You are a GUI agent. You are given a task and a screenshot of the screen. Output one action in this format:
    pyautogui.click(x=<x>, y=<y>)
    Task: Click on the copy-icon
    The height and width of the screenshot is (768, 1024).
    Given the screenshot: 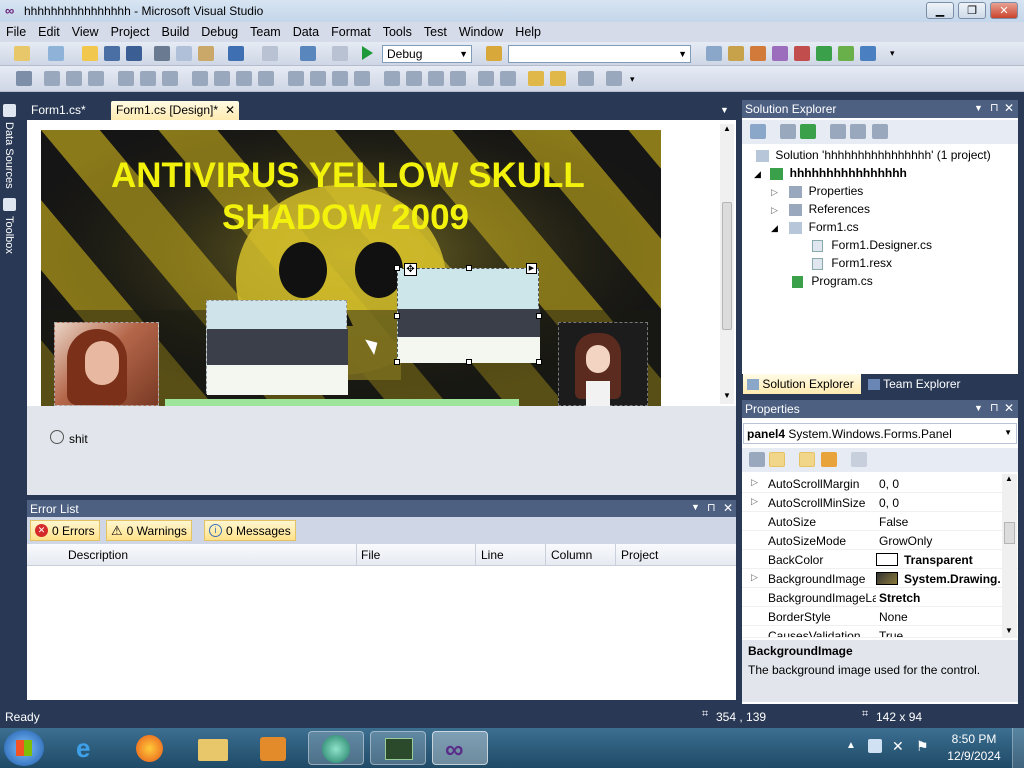 What is the action you would take?
    pyautogui.click(x=184, y=53)
    